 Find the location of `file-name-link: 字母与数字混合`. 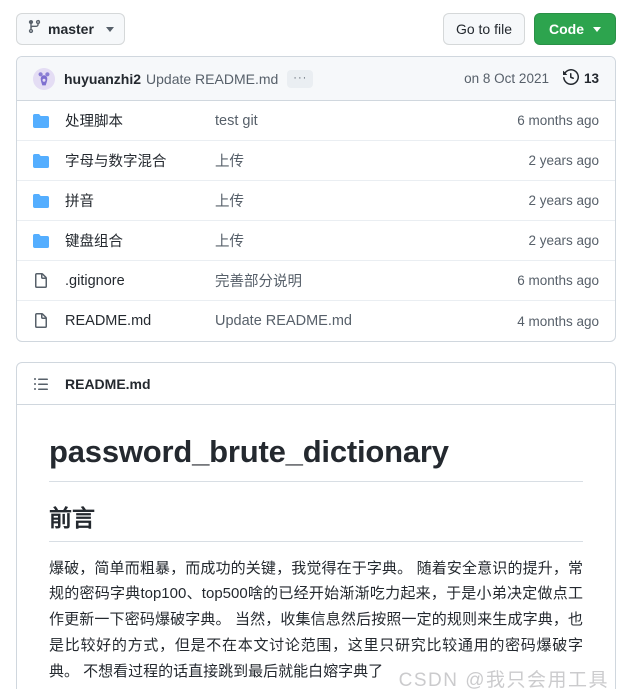

file-name-link: 字母与数字混合 is located at coordinates (140, 160).